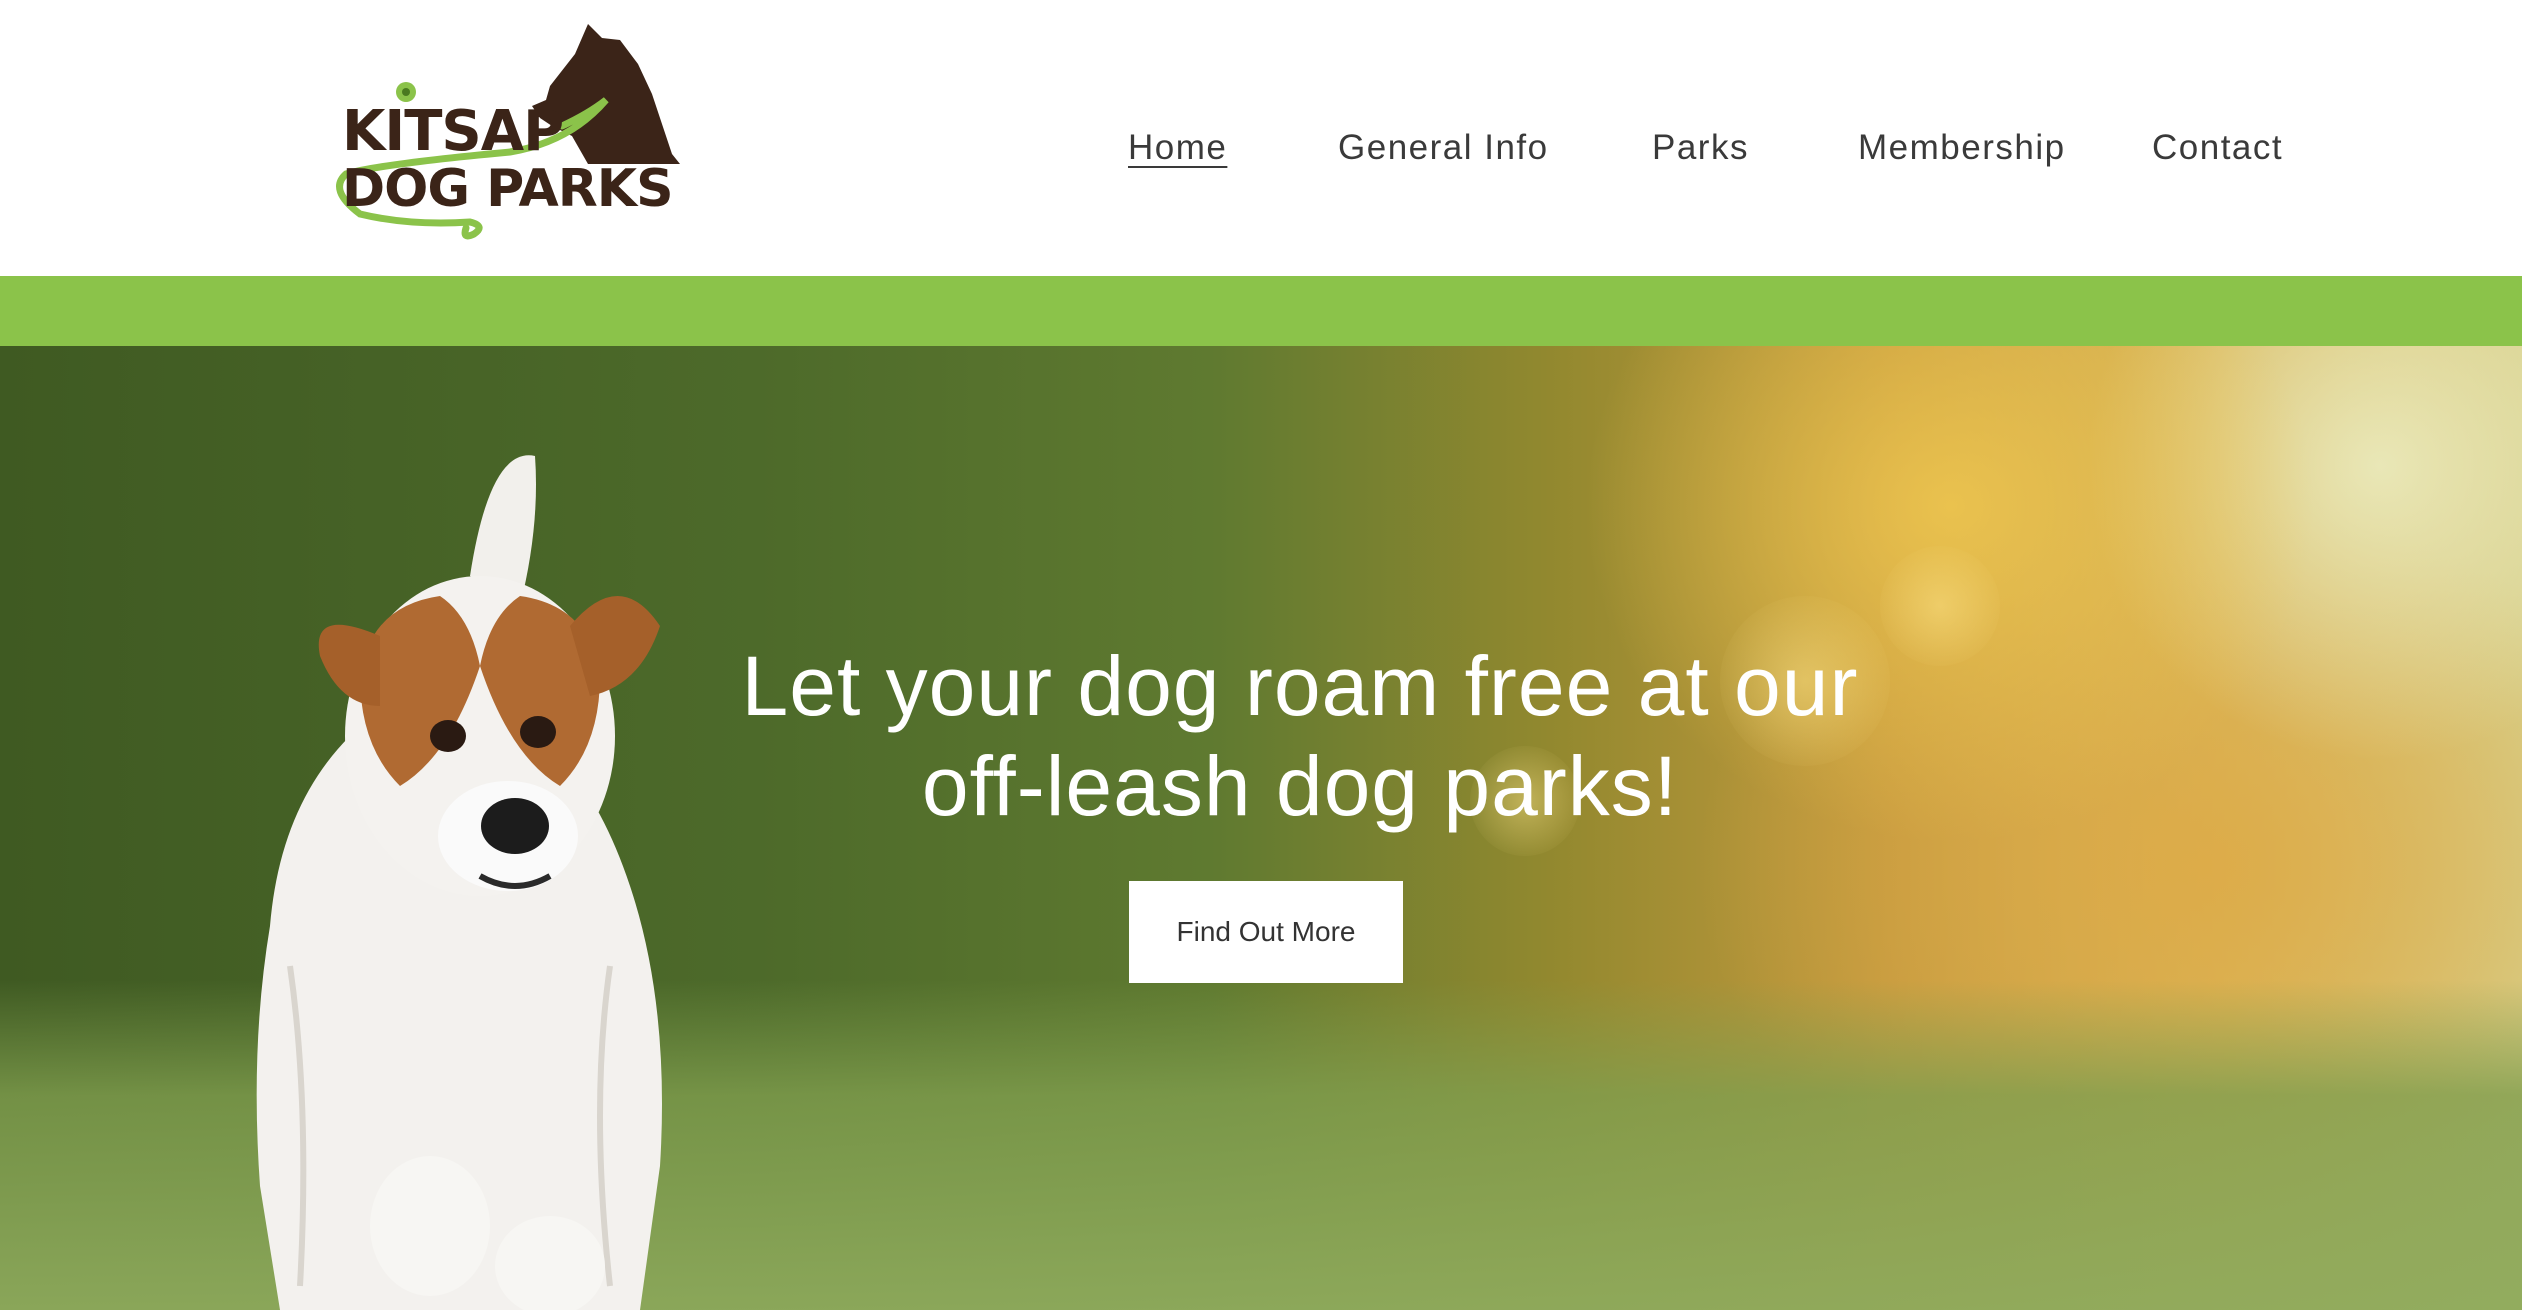 The width and height of the screenshot is (2522, 1310). I want to click on hero-title-line2: off-leash dog parks!, so click(1300, 786).